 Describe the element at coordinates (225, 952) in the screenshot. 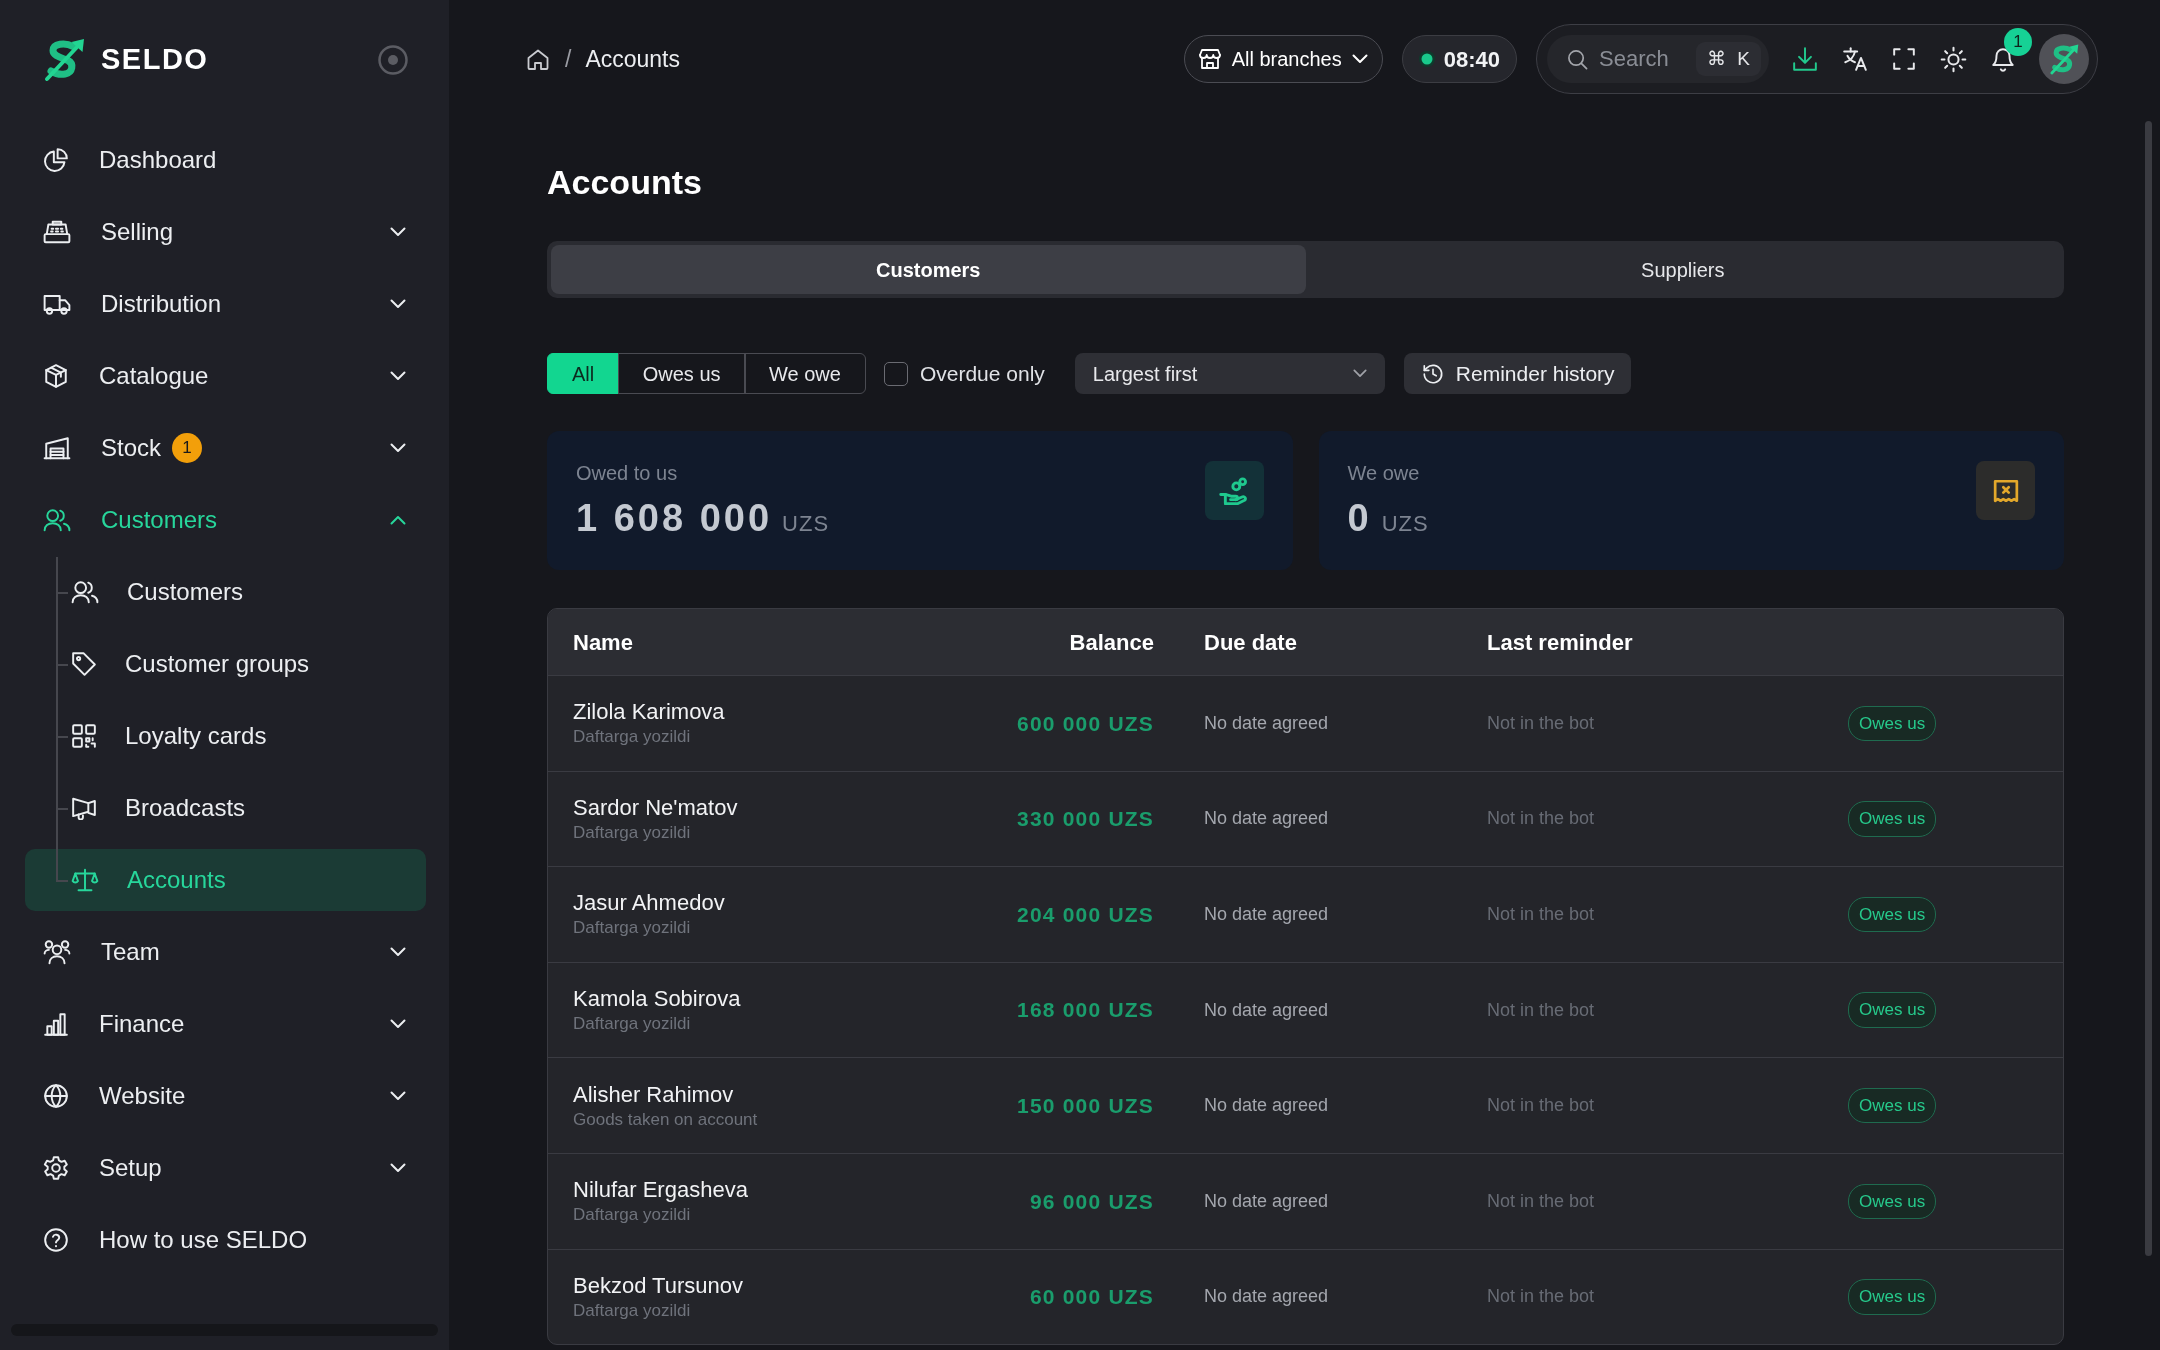

I see `nav-item: Team` at that location.